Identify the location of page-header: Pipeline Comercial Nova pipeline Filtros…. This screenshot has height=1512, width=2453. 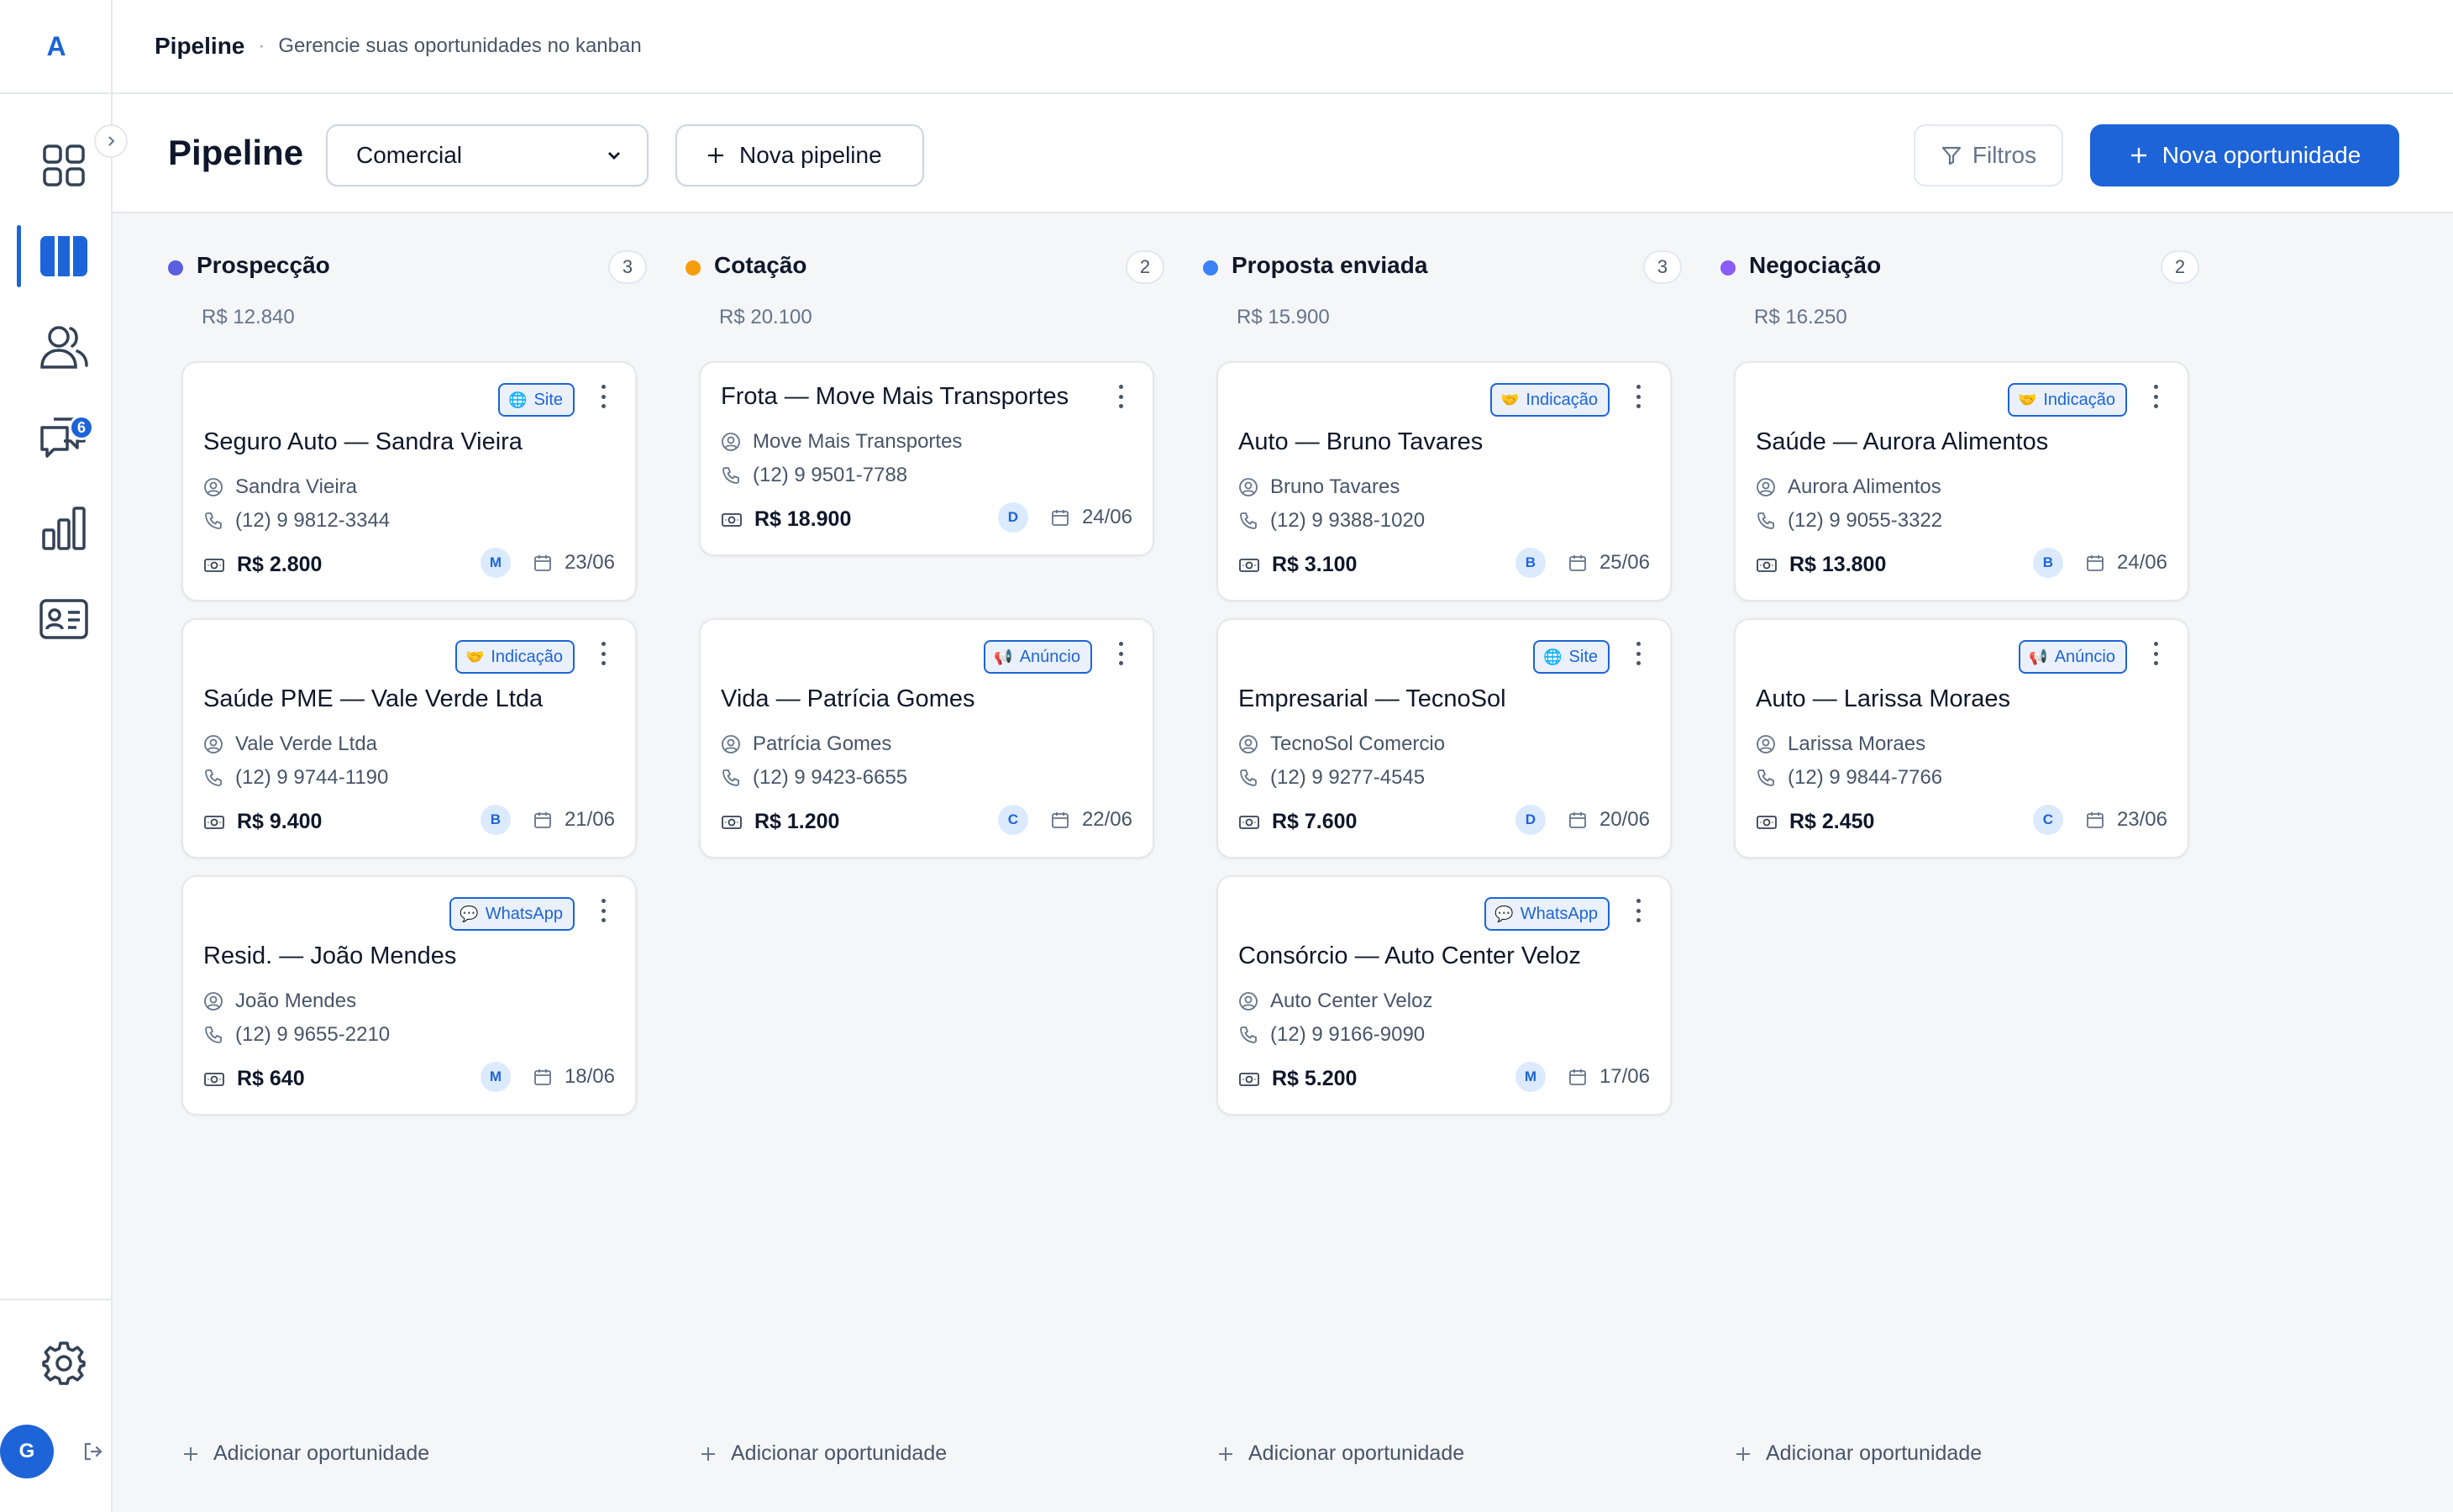
(1283, 153).